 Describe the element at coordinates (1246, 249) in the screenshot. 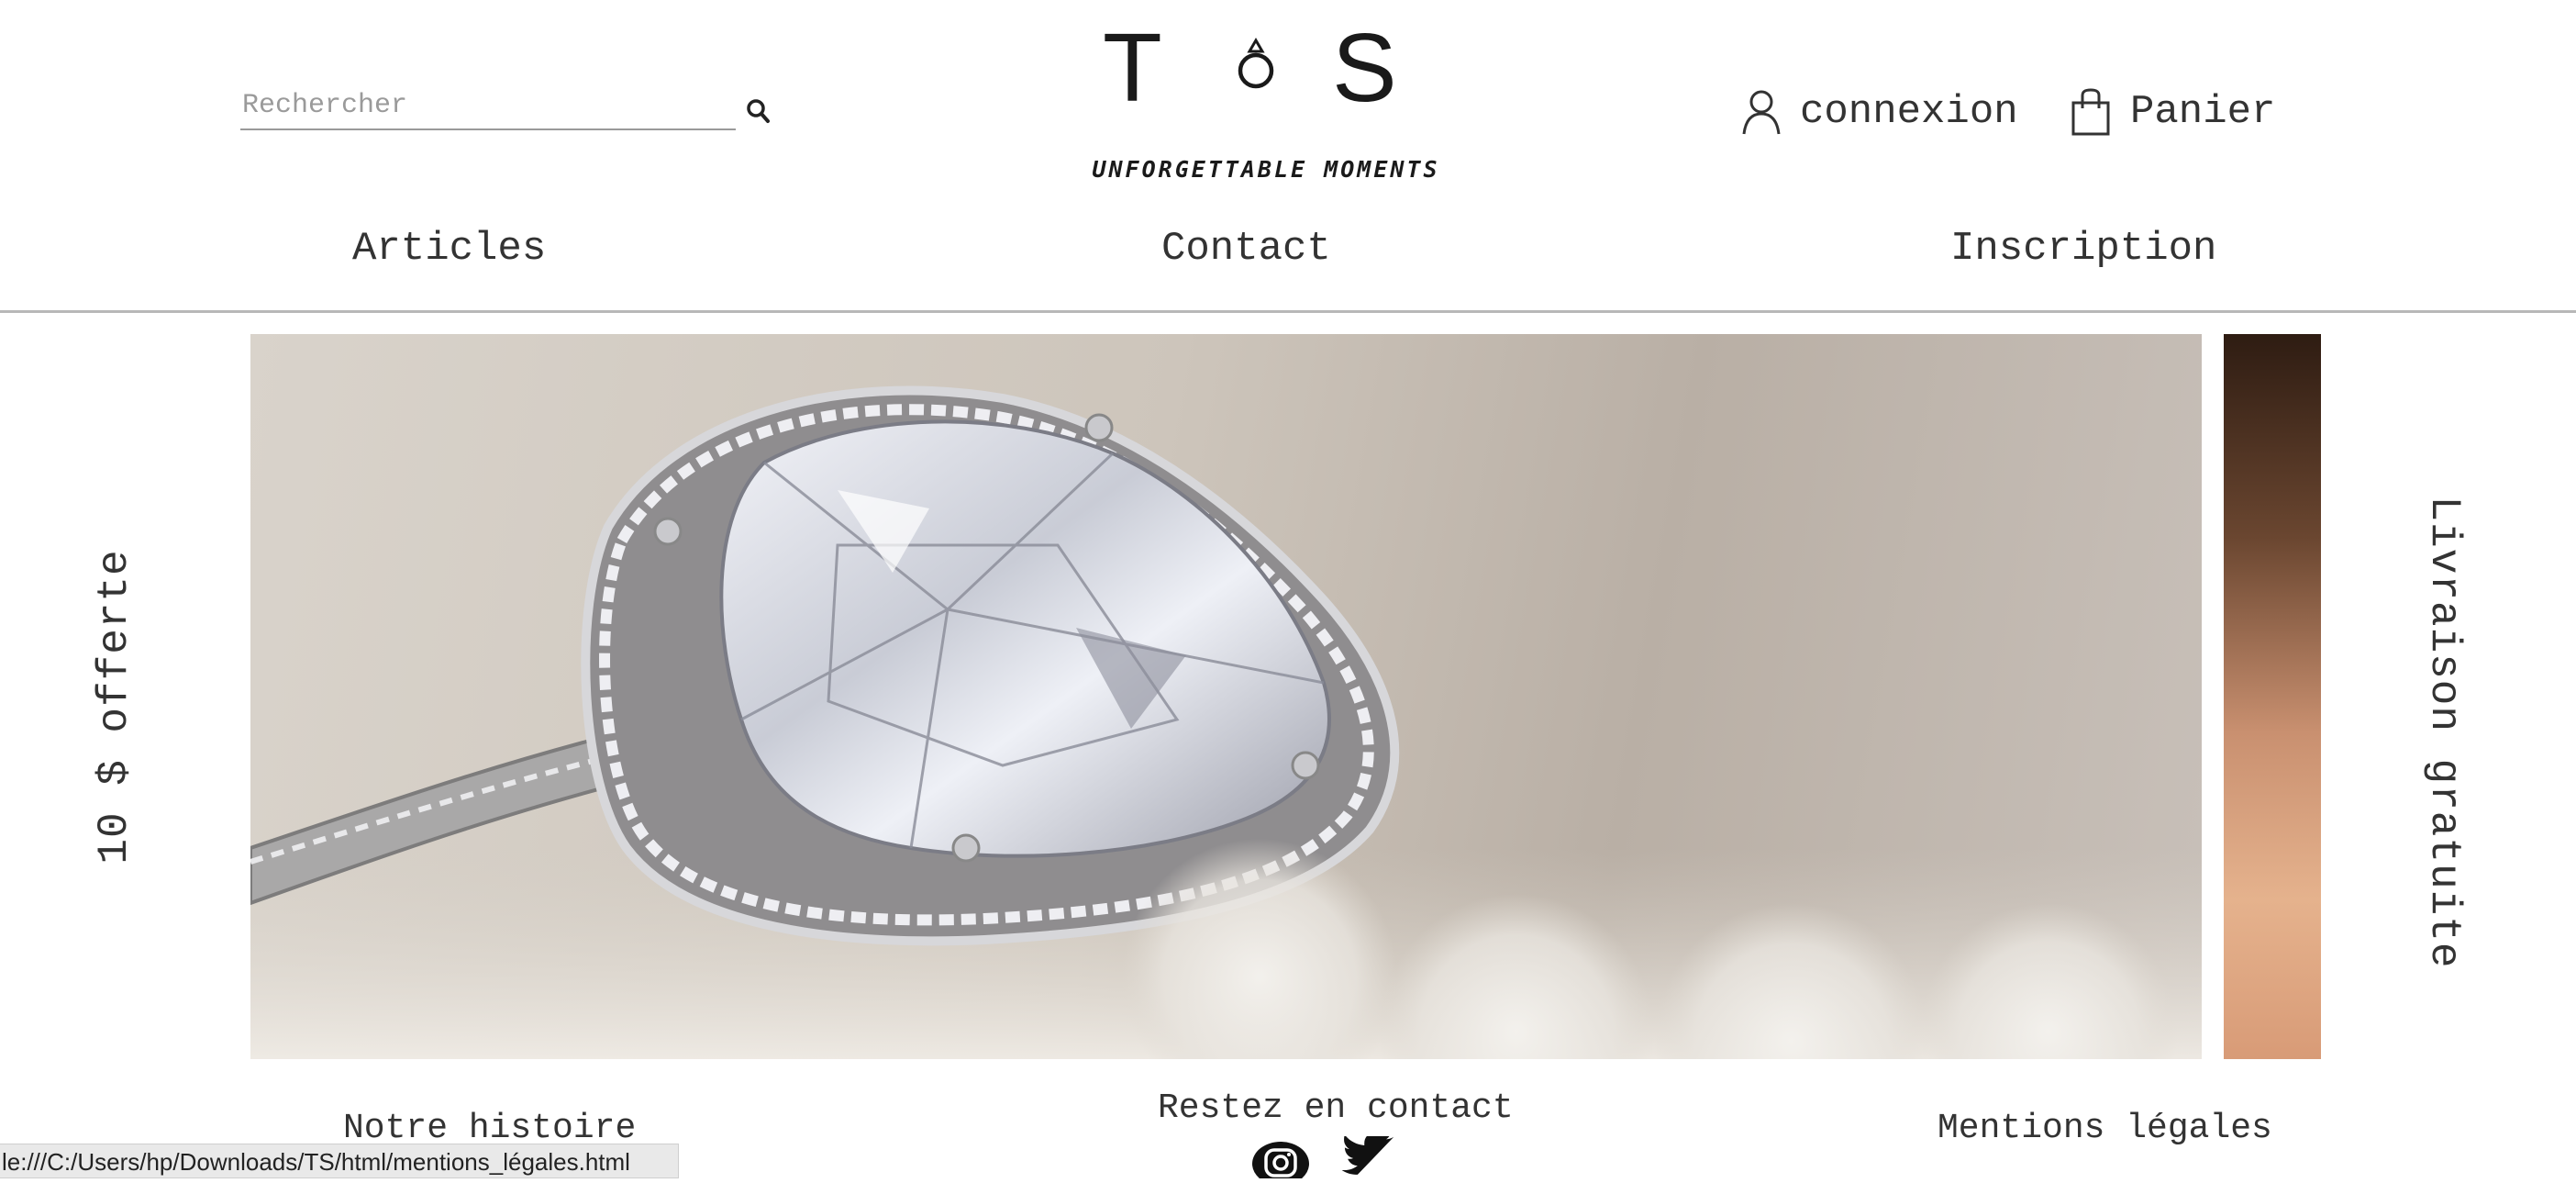

I see `nav-contact: Contact` at that location.